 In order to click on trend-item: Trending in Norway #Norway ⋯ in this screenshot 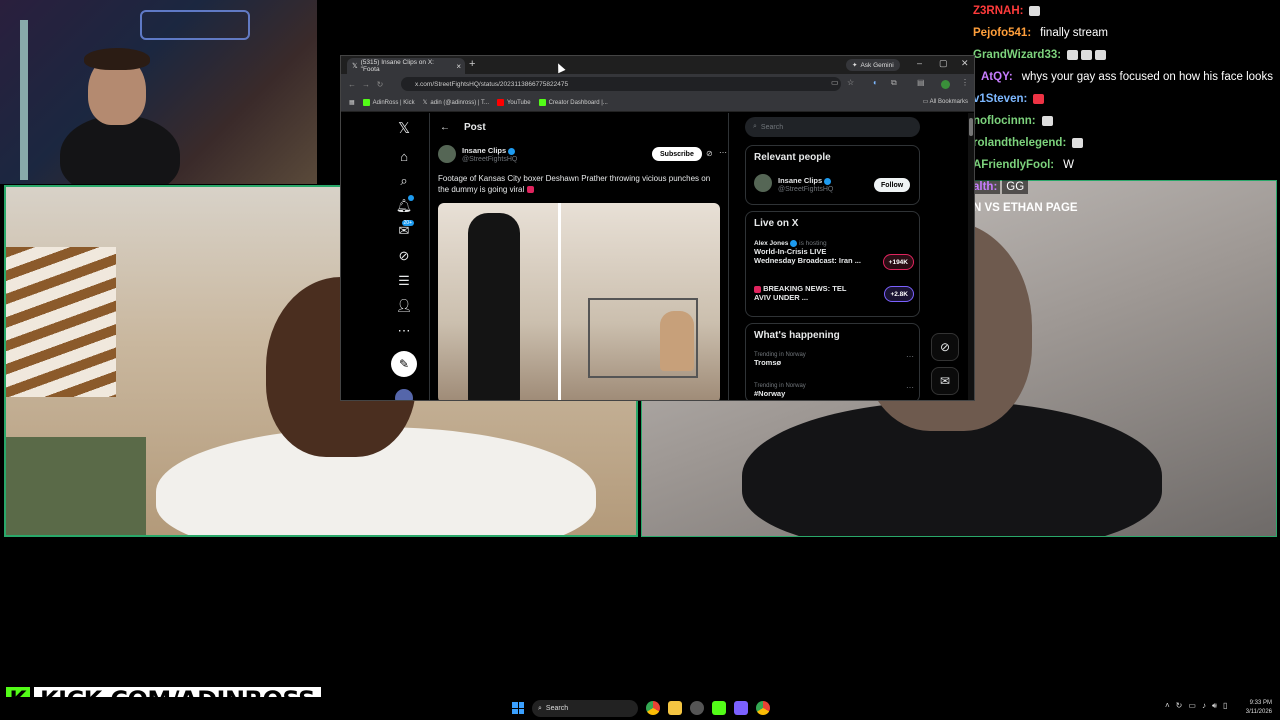, I will do `click(834, 390)`.